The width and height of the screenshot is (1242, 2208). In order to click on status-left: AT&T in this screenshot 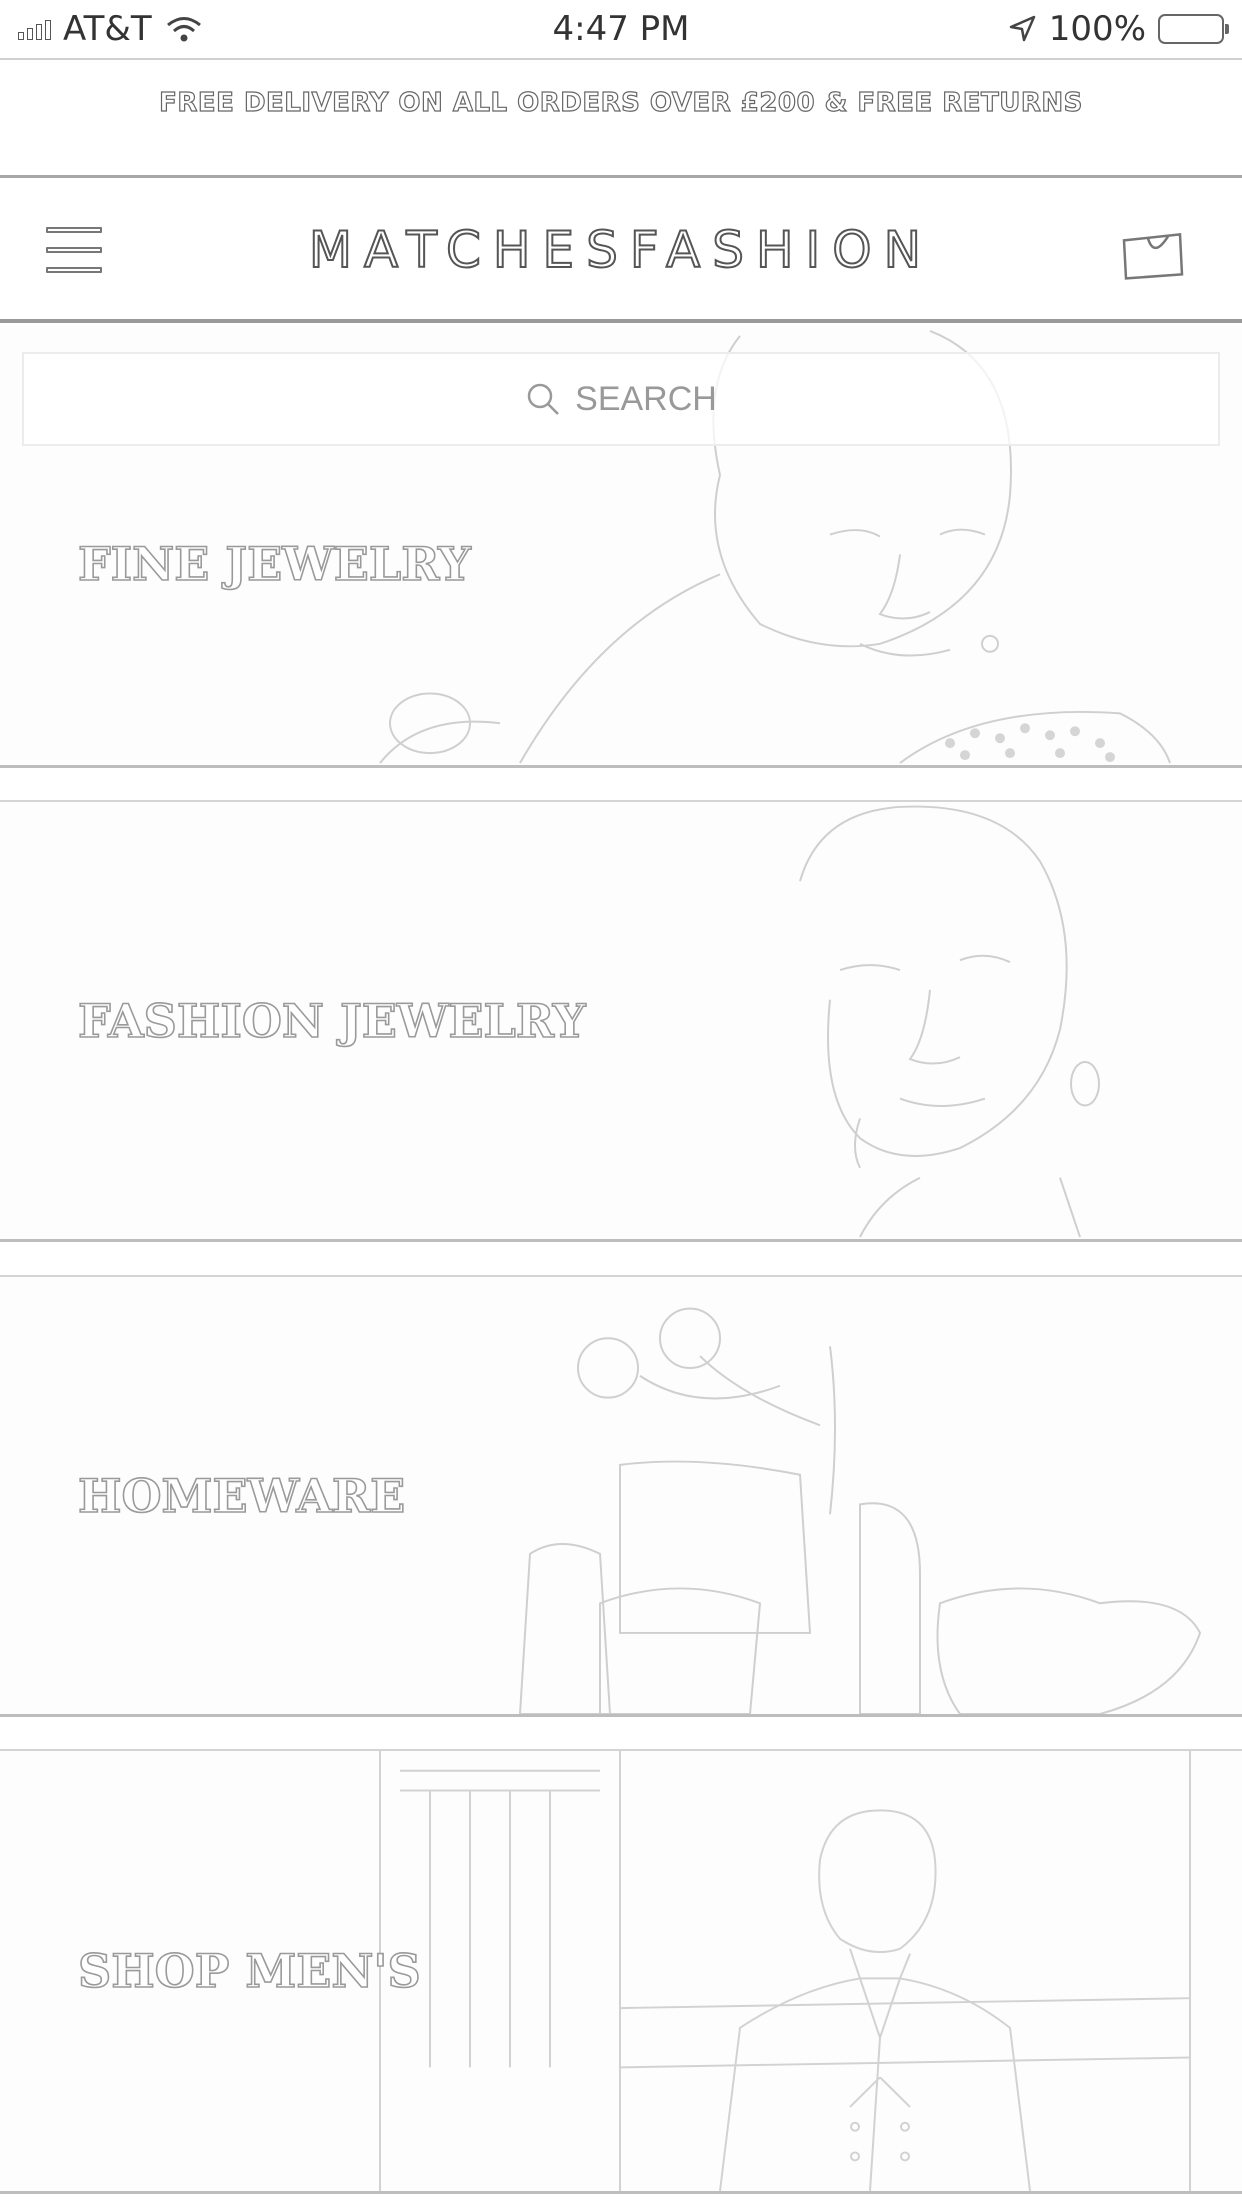, I will do `click(111, 29)`.